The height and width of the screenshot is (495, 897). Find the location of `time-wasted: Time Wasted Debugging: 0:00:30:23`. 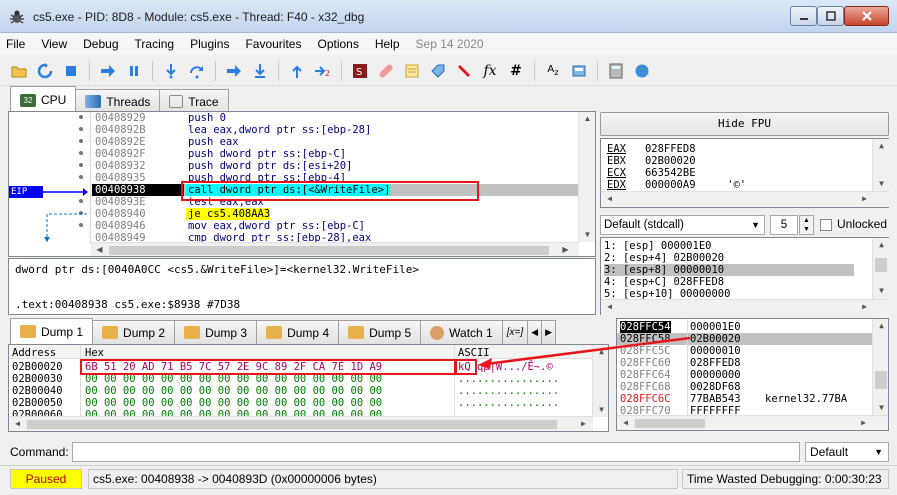

time-wasted: Time Wasted Debugging: 0:00:30:23 is located at coordinates (785, 479).